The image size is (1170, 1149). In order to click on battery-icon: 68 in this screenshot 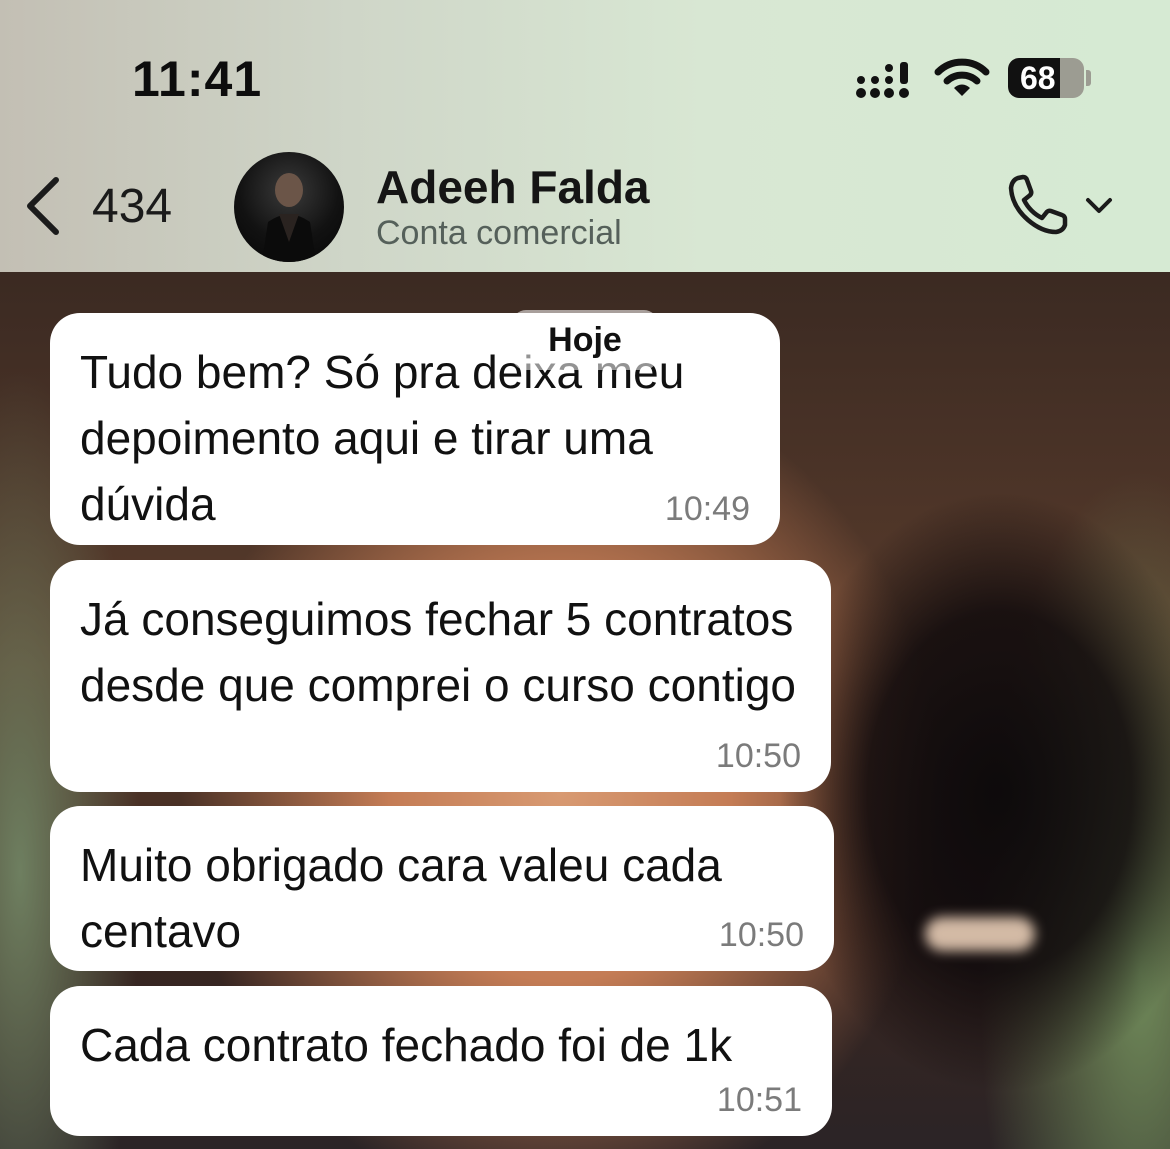, I will do `click(1046, 78)`.